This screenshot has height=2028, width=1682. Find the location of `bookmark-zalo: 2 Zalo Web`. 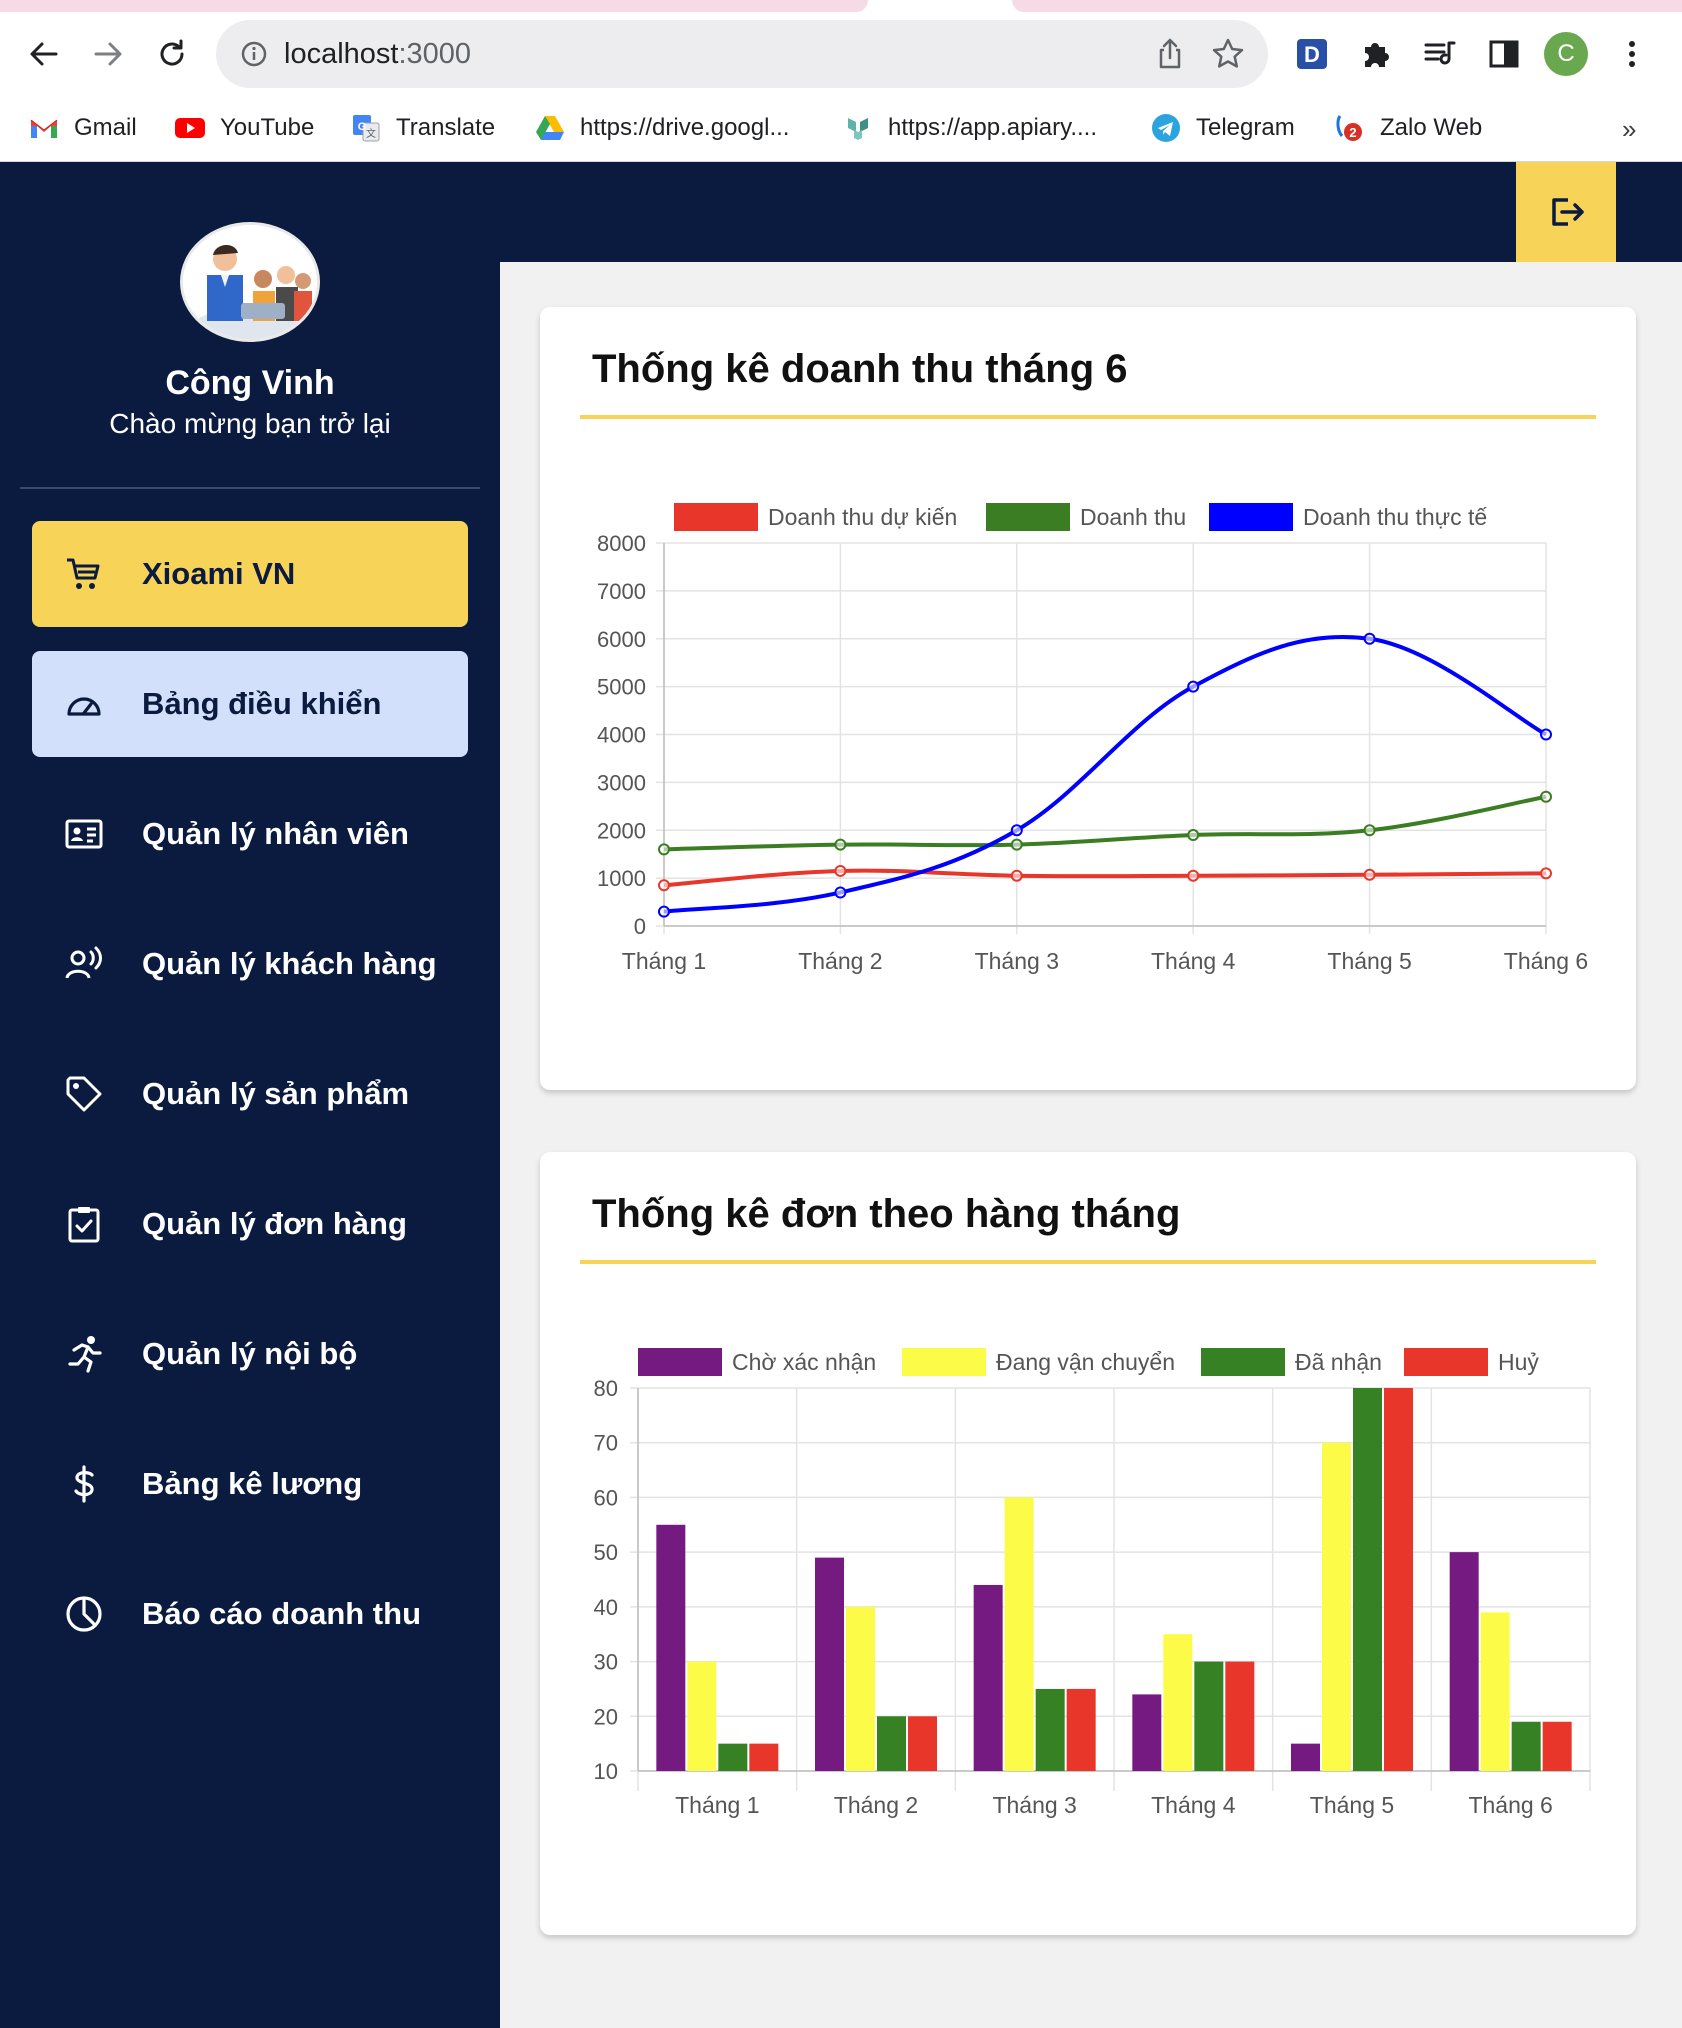

bookmark-zalo: 2 Zalo Web is located at coordinates (1408, 128).